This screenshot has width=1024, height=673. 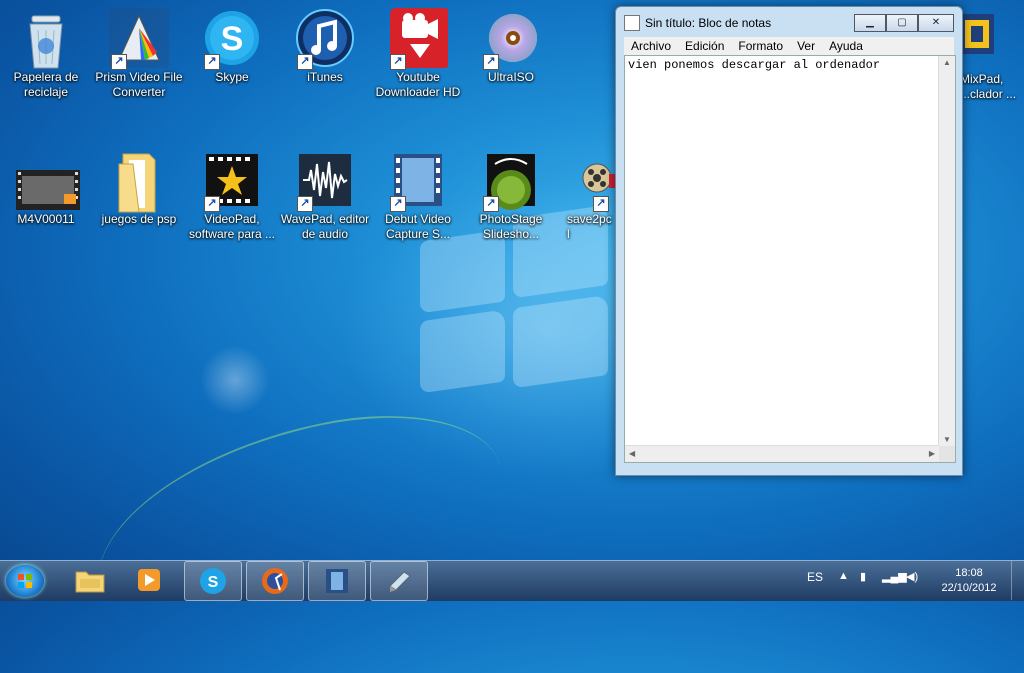 What do you see at coordinates (870, 23) in the screenshot?
I see `minimize-button: ▁` at bounding box center [870, 23].